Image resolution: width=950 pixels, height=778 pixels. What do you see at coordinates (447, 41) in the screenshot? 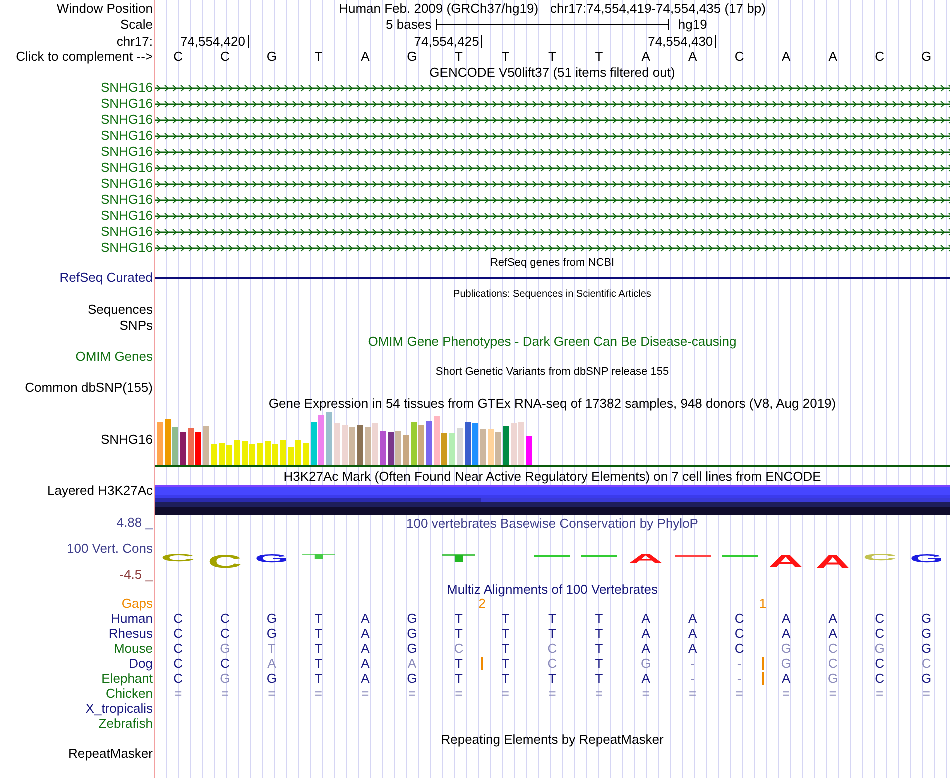
I see `coordinate-label: 74,554,425` at bounding box center [447, 41].